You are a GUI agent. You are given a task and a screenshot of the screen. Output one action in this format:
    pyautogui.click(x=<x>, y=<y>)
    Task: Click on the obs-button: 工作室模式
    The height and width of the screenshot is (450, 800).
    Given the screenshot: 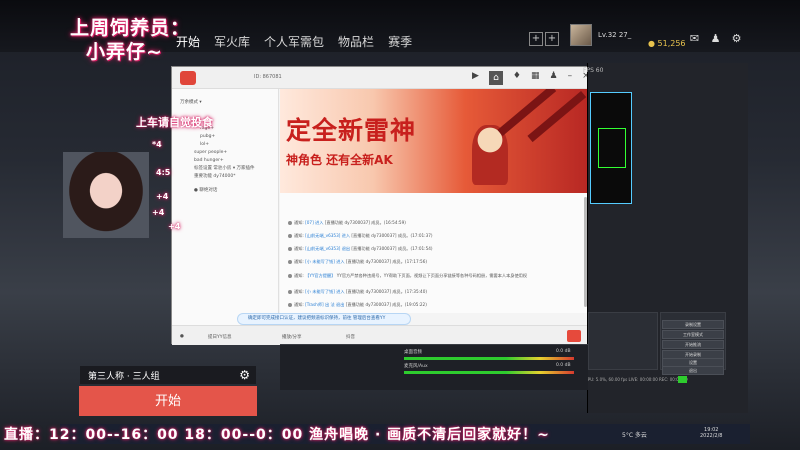 What is the action you would take?
    pyautogui.click(x=693, y=334)
    